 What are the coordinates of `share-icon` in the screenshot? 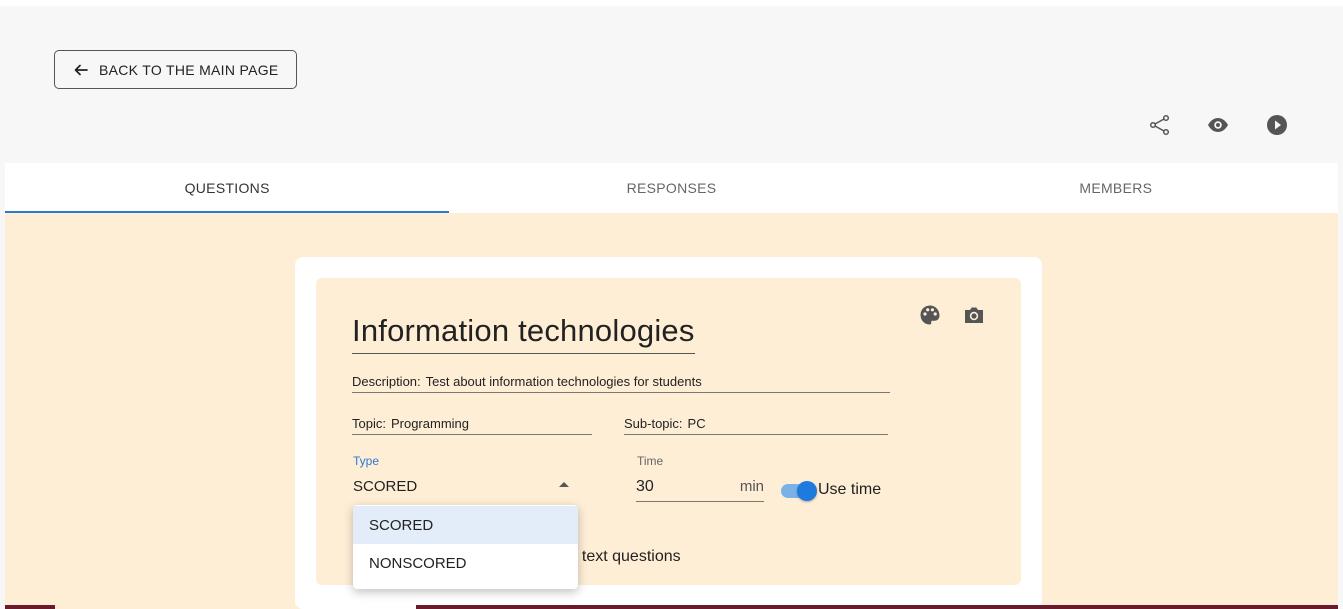 It's located at (1160, 125).